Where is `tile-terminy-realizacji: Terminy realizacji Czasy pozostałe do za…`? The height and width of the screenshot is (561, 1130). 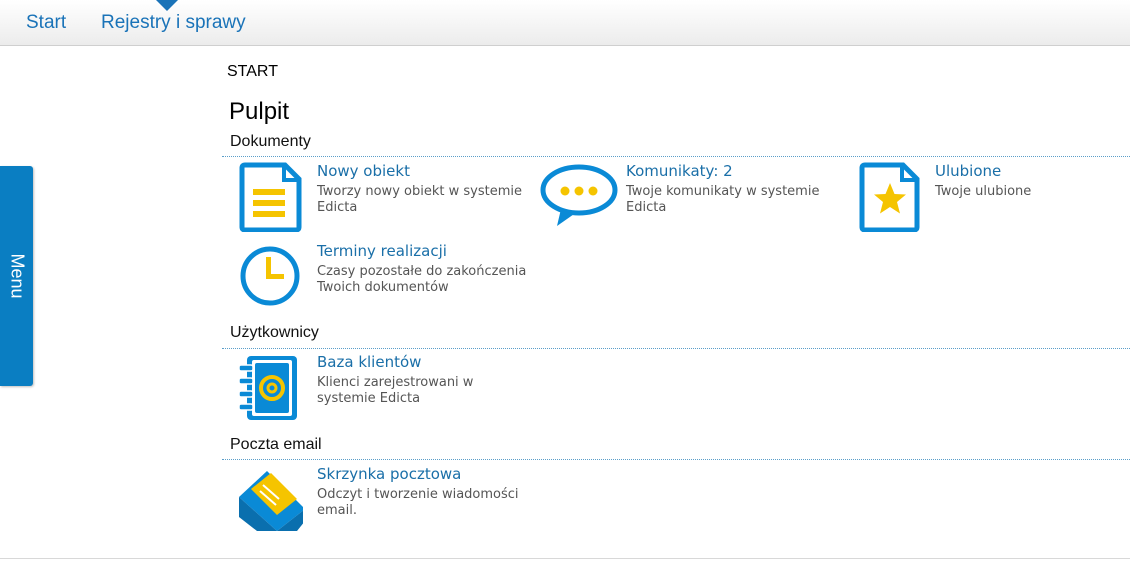 tile-terminy-realizacji: Terminy realizacji Czasy pozostałe do za… is located at coordinates (387, 280).